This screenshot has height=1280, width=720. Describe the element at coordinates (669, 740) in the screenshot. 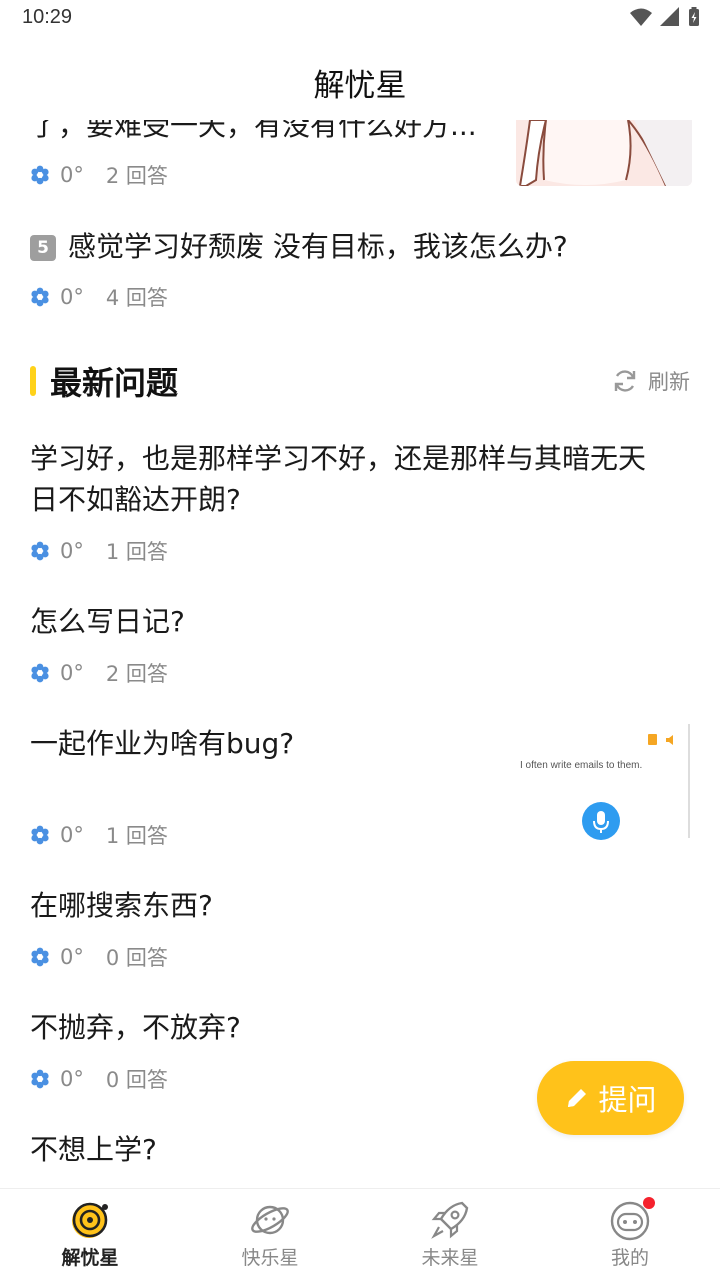

I see `speaker-icon` at that location.